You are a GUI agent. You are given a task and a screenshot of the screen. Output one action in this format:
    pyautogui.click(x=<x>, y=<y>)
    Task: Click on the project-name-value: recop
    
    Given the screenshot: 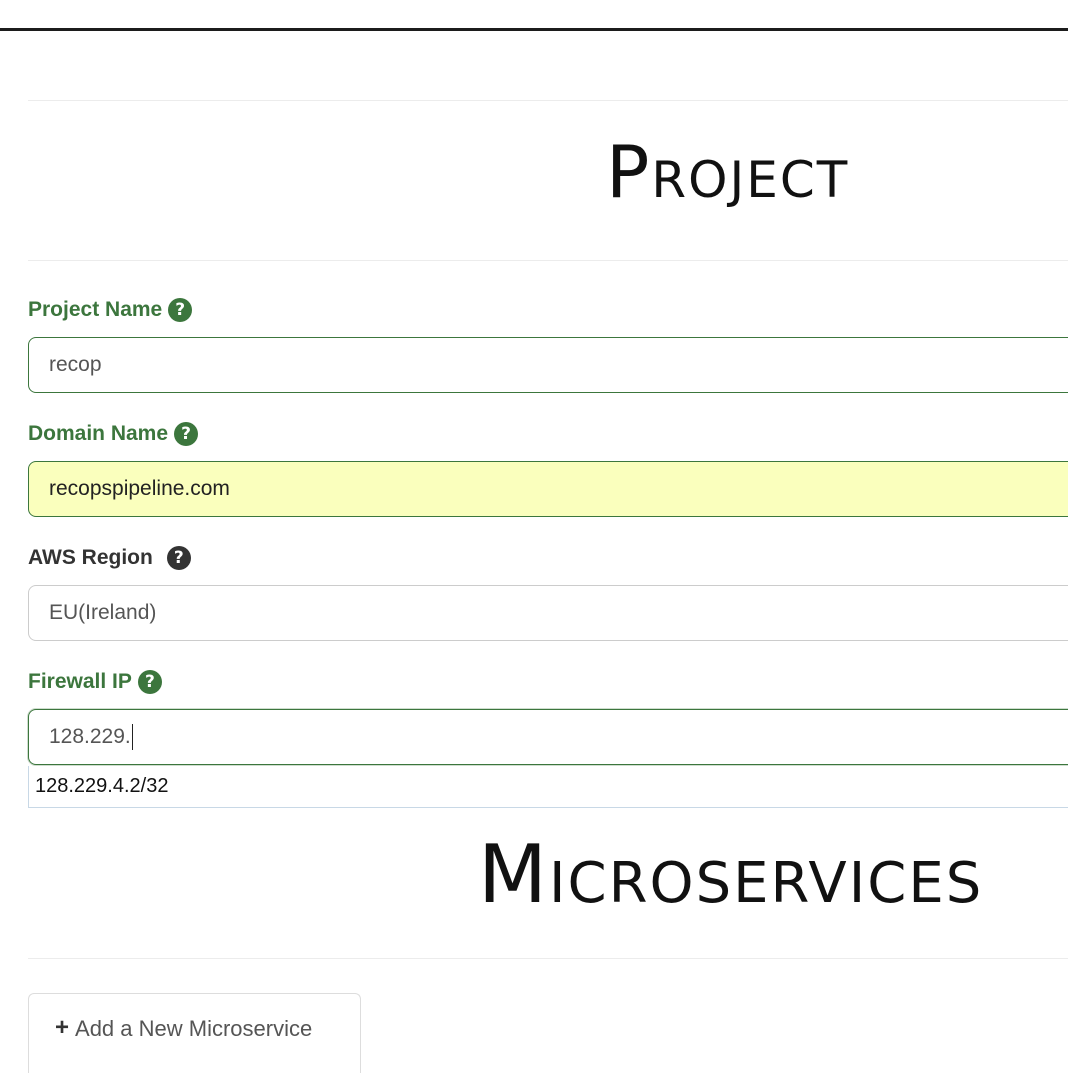 What is the action you would take?
    pyautogui.click(x=75, y=364)
    